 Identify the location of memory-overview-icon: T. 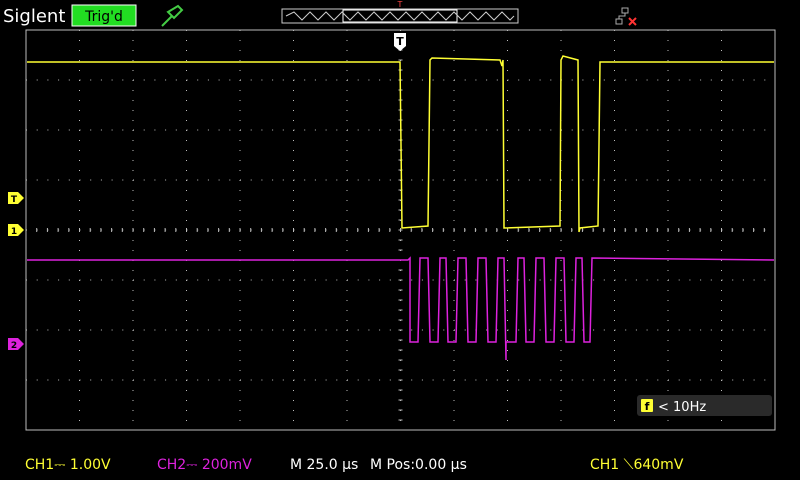
(400, 12).